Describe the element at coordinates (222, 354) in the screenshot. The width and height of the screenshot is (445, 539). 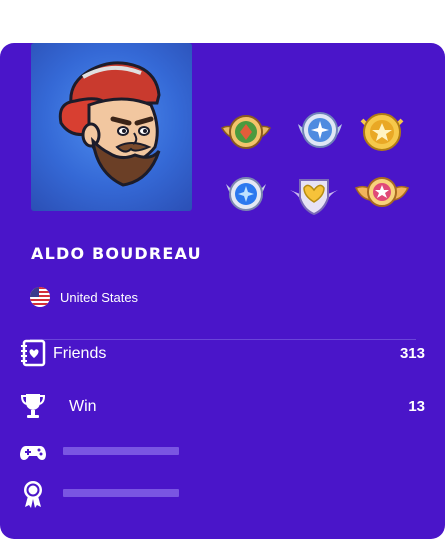
I see `stat-row-friends: Friends 313` at that location.